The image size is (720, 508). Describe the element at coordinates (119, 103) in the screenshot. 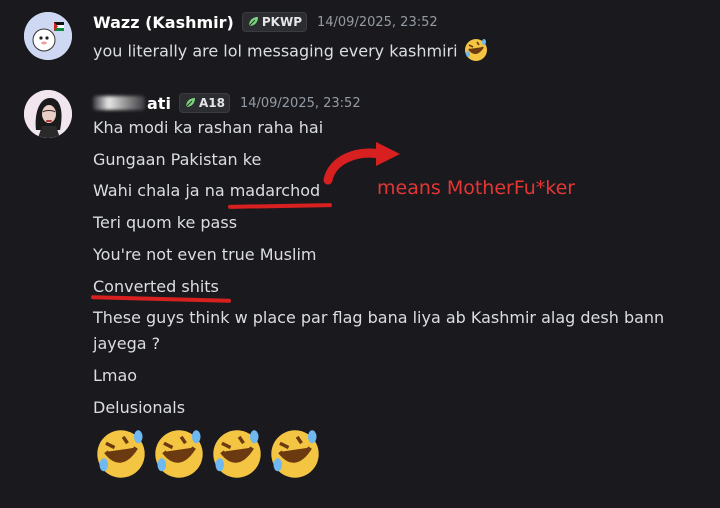

I see `redacted-name-blur` at that location.